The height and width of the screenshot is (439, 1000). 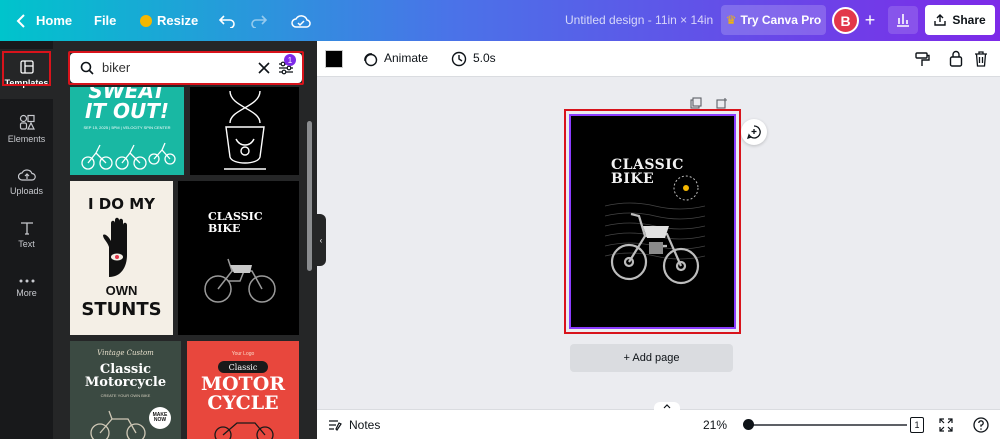 I want to click on design-page: CLASSIC BIKE, so click(x=652, y=221).